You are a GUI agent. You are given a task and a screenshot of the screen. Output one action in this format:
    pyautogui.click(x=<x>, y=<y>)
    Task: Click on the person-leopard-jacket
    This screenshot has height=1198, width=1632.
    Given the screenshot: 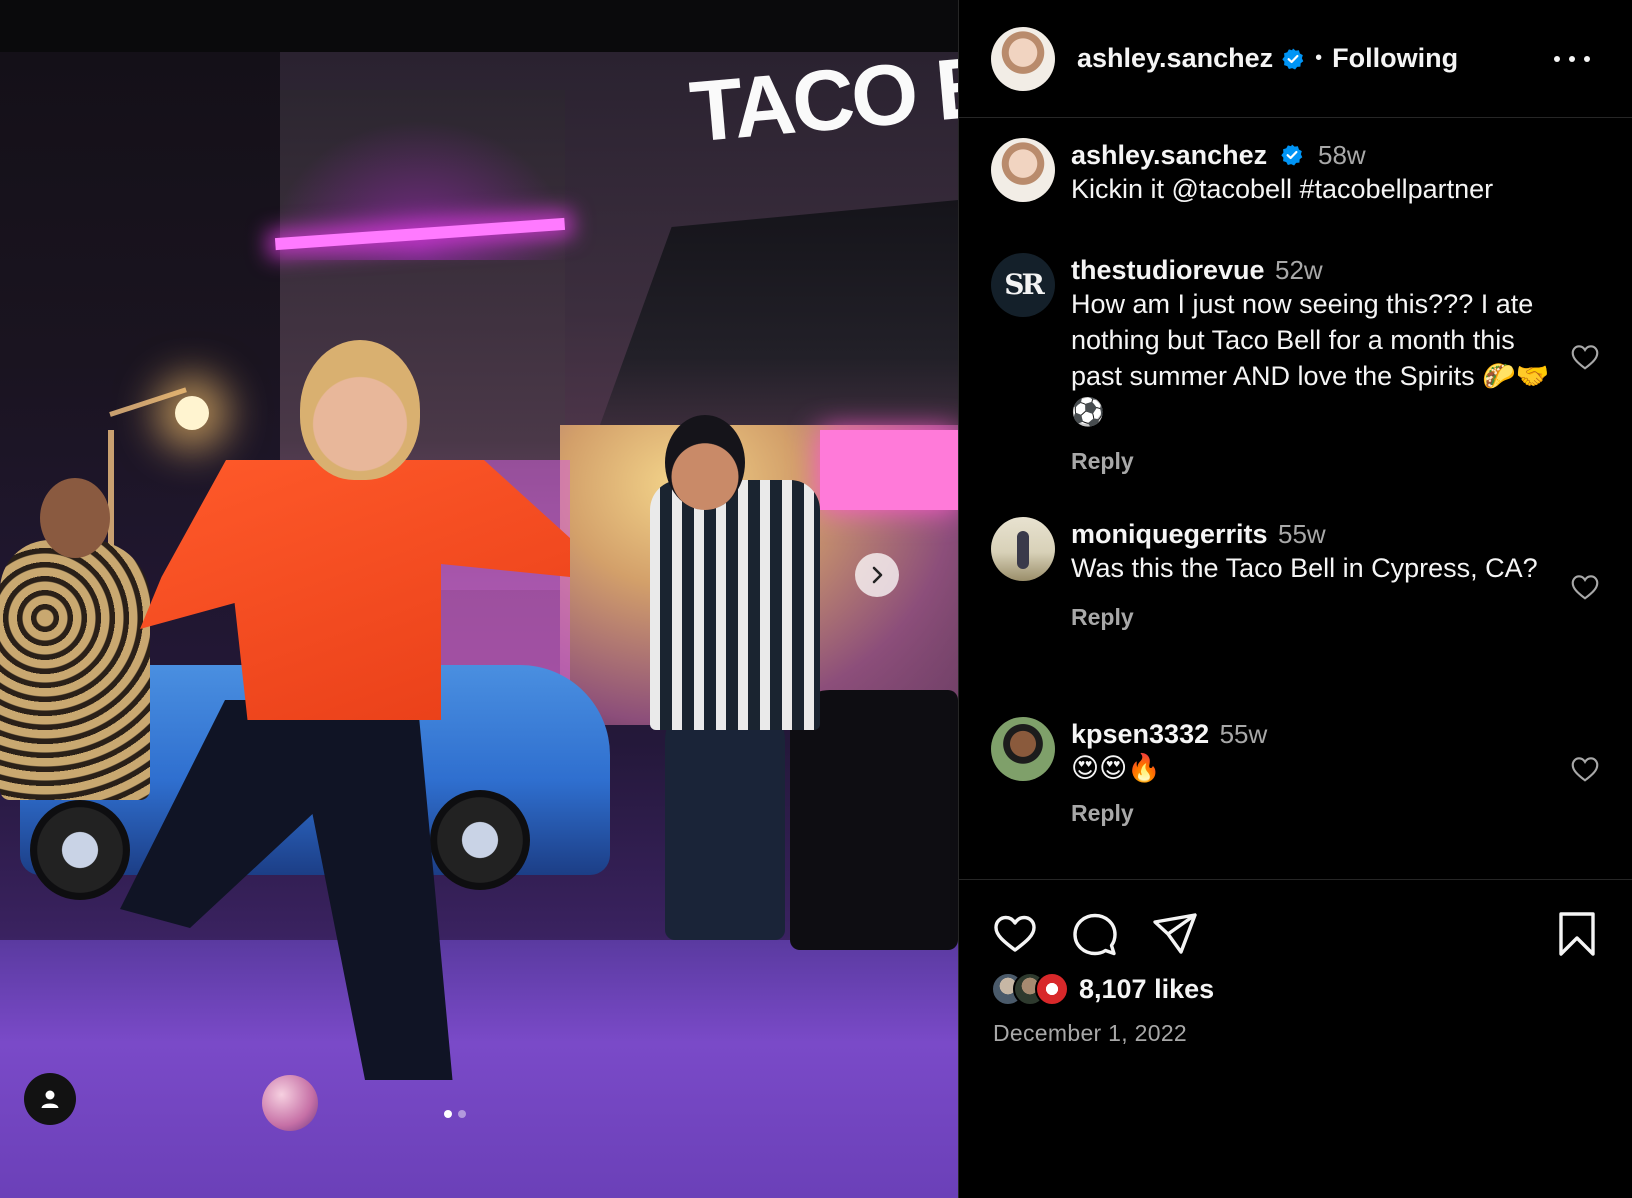 What is the action you would take?
    pyautogui.click(x=75, y=670)
    